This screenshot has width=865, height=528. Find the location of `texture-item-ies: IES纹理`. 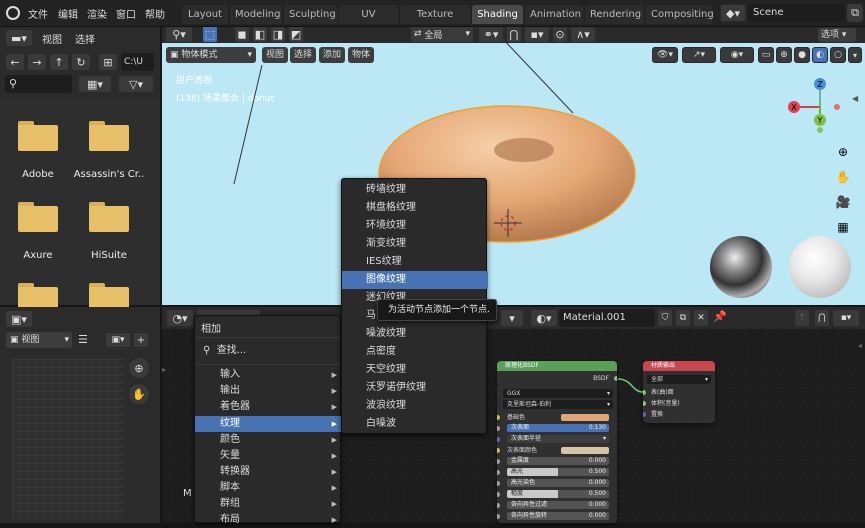

texture-item-ies: IES纹理 is located at coordinates (415, 262).